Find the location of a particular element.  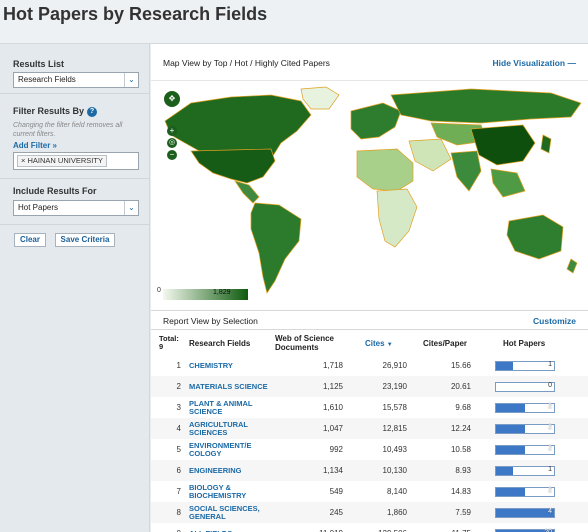

include-select: Hot Papers ⌄ is located at coordinates (76, 208).